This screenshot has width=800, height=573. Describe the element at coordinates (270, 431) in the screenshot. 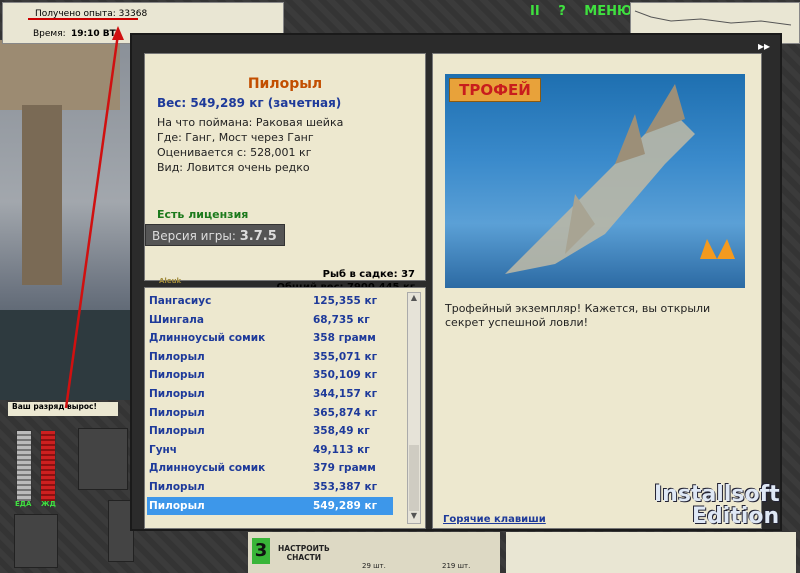

I see `catch-row: Пилорыл 358,49 кг` at that location.